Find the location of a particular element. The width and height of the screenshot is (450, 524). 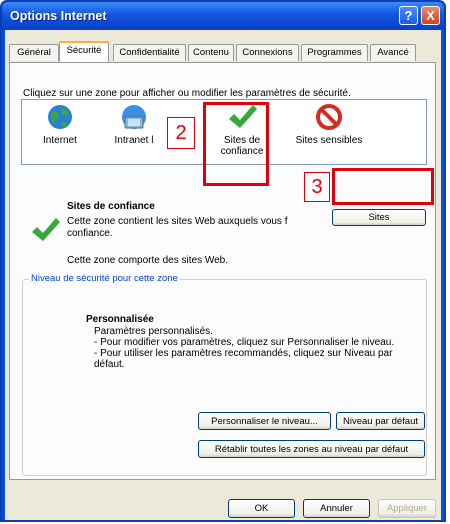

globe-icon is located at coordinates (60, 117).